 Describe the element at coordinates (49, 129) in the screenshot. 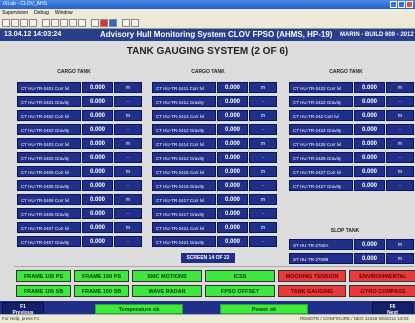

I see `tank-label: CT HU-TR-2402 Gravity` at that location.